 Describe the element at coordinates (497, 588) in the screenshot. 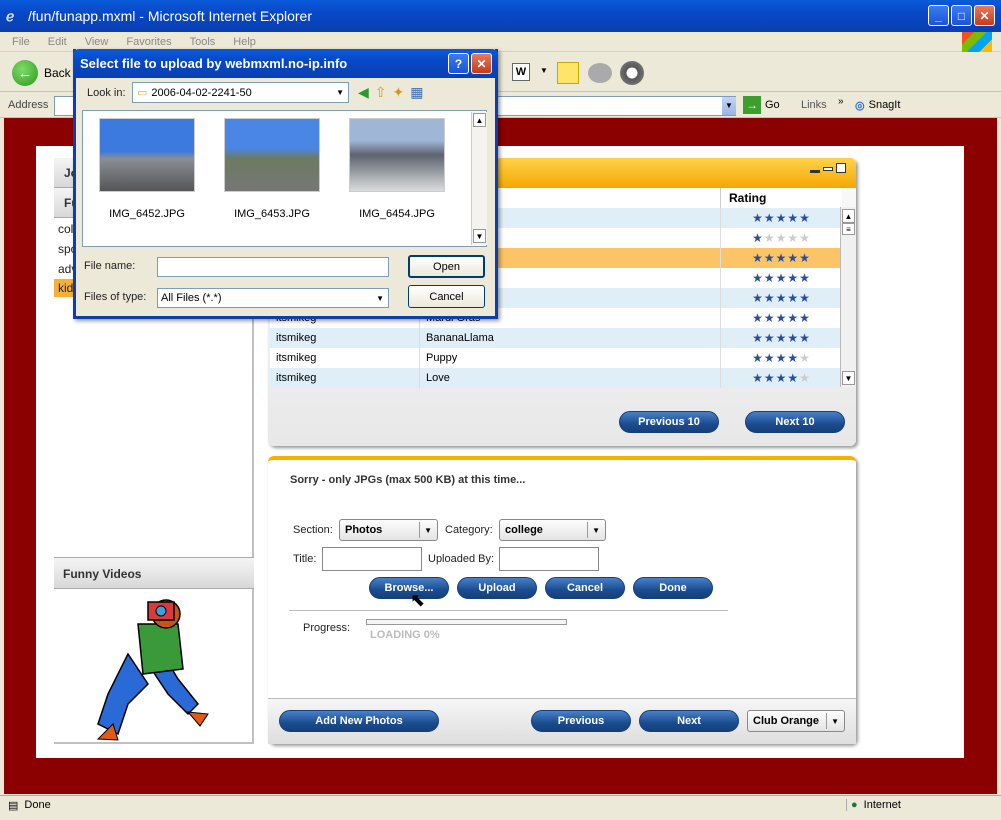

I see `upload-button: Upload` at that location.